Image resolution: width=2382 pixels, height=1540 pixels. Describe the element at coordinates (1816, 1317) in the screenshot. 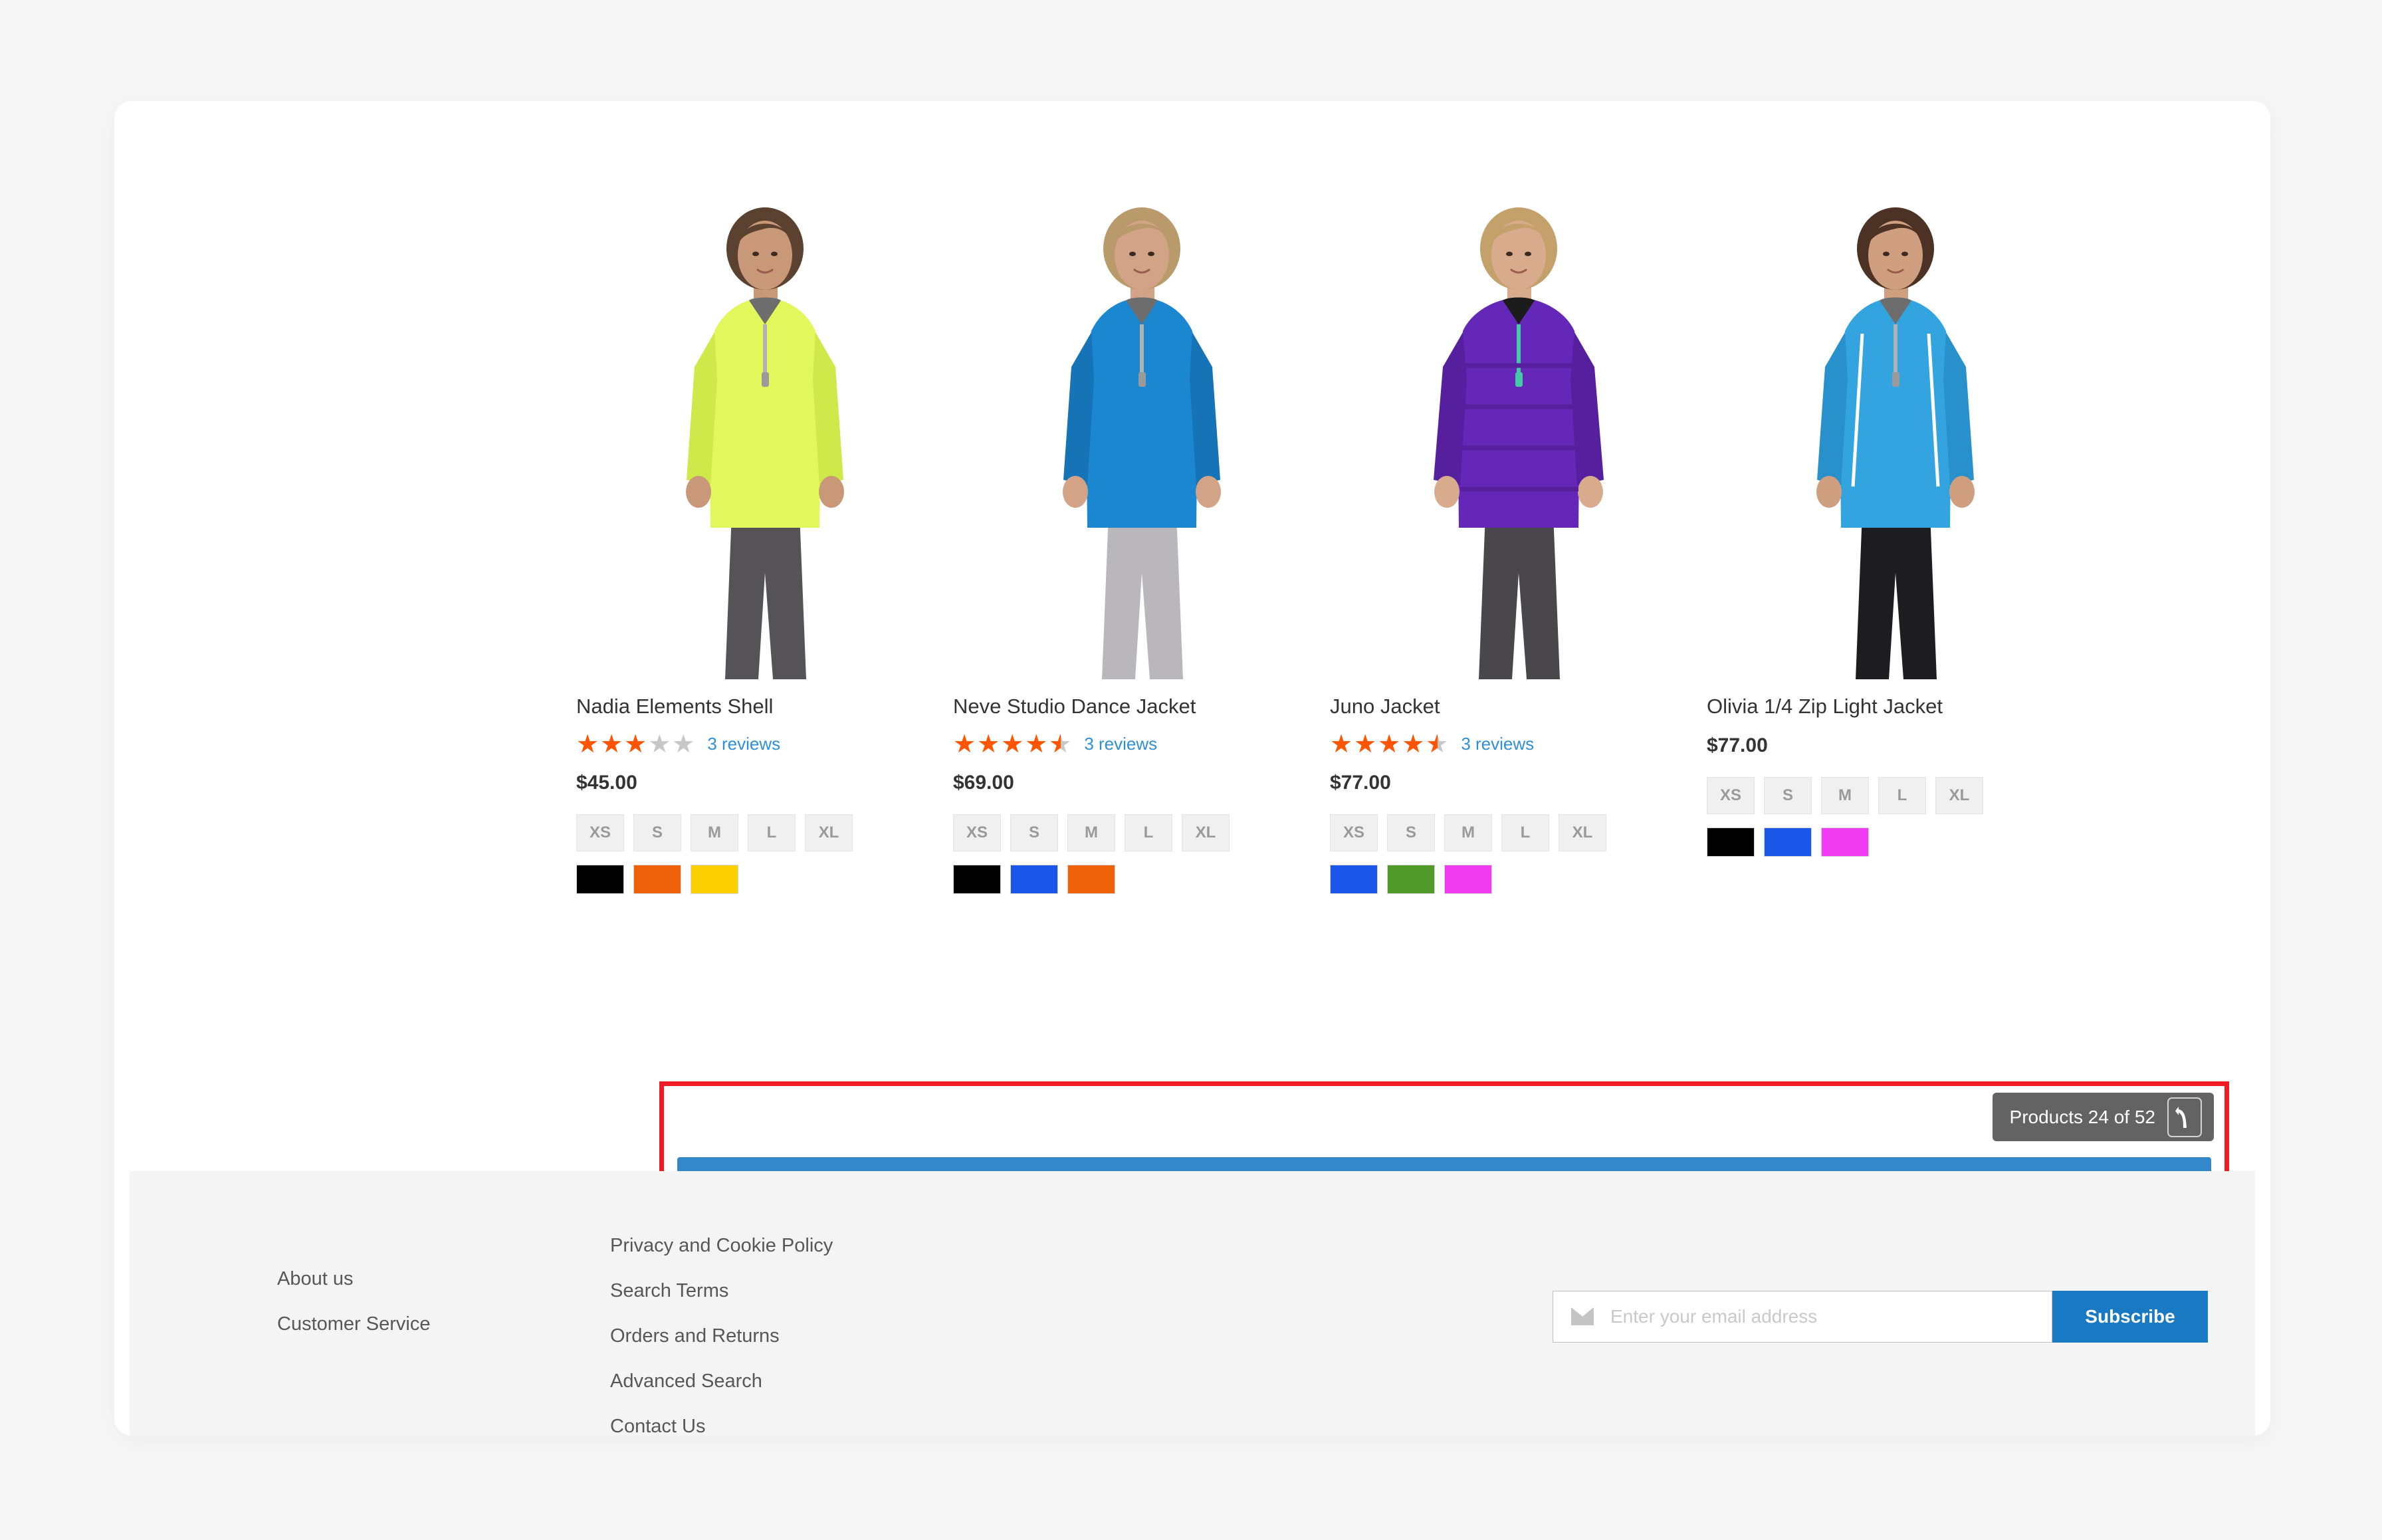

I see `newsletter-email-input` at that location.